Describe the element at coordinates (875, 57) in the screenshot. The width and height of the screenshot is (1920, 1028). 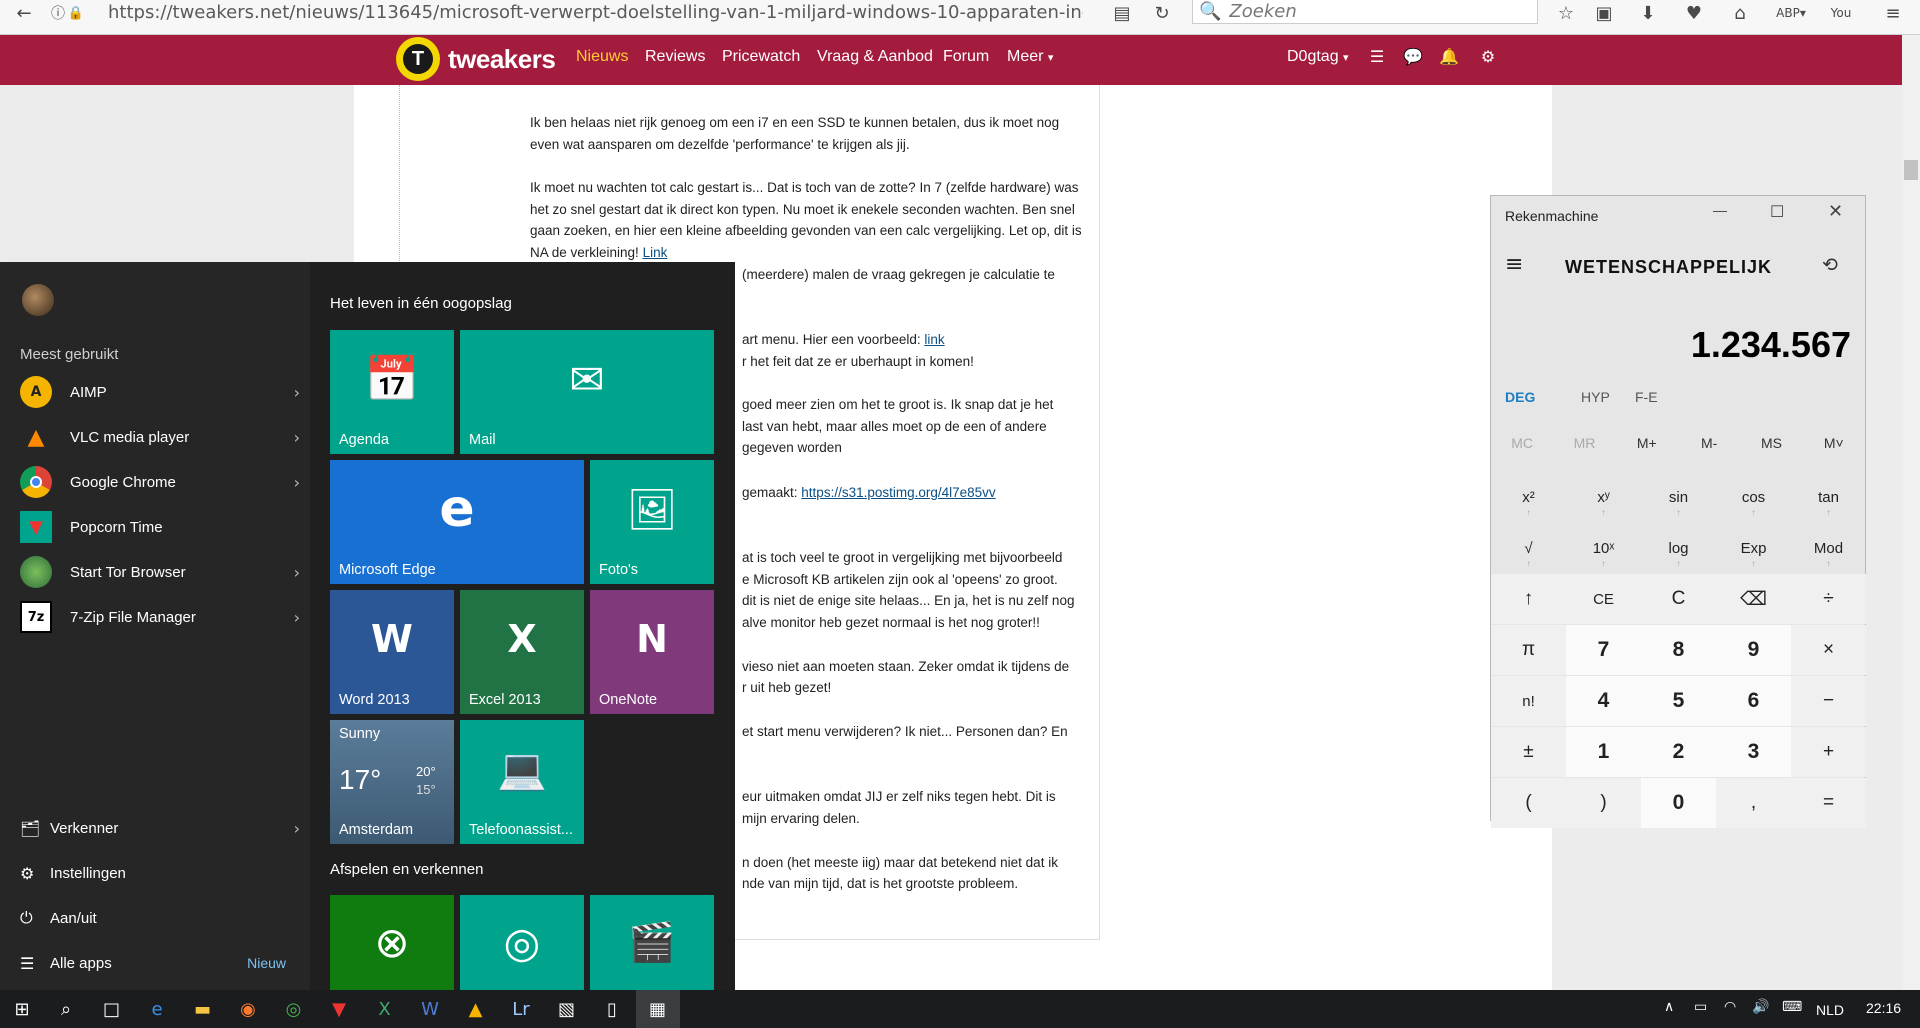
I see `nav-vraag-aanbod: Vraag & Aanbod` at that location.